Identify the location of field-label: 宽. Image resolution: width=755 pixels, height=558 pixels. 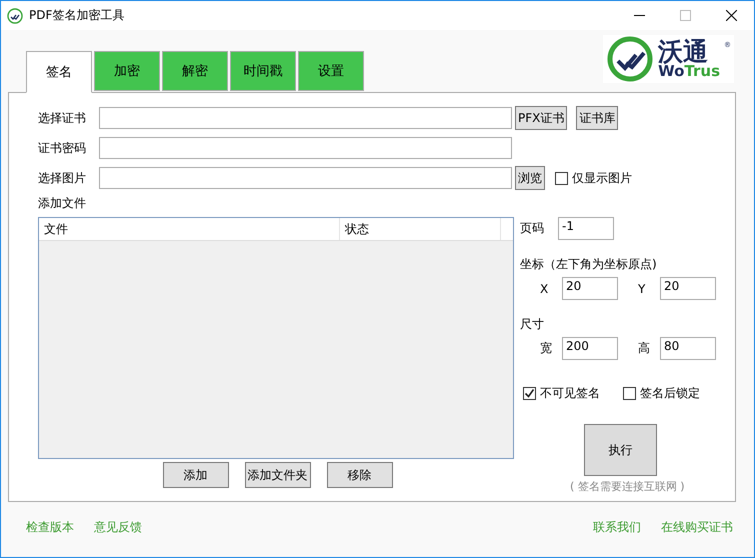
(546, 348).